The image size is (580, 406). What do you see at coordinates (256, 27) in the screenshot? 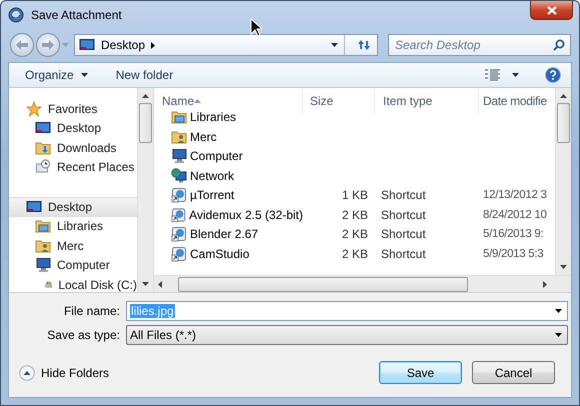
I see `cursor-icon` at bounding box center [256, 27].